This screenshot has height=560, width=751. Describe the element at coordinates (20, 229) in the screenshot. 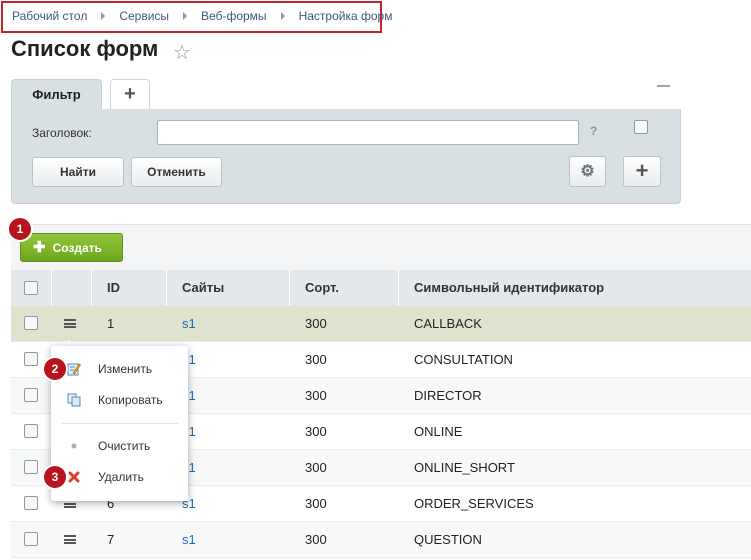

I see `step-badge-1: 1` at that location.